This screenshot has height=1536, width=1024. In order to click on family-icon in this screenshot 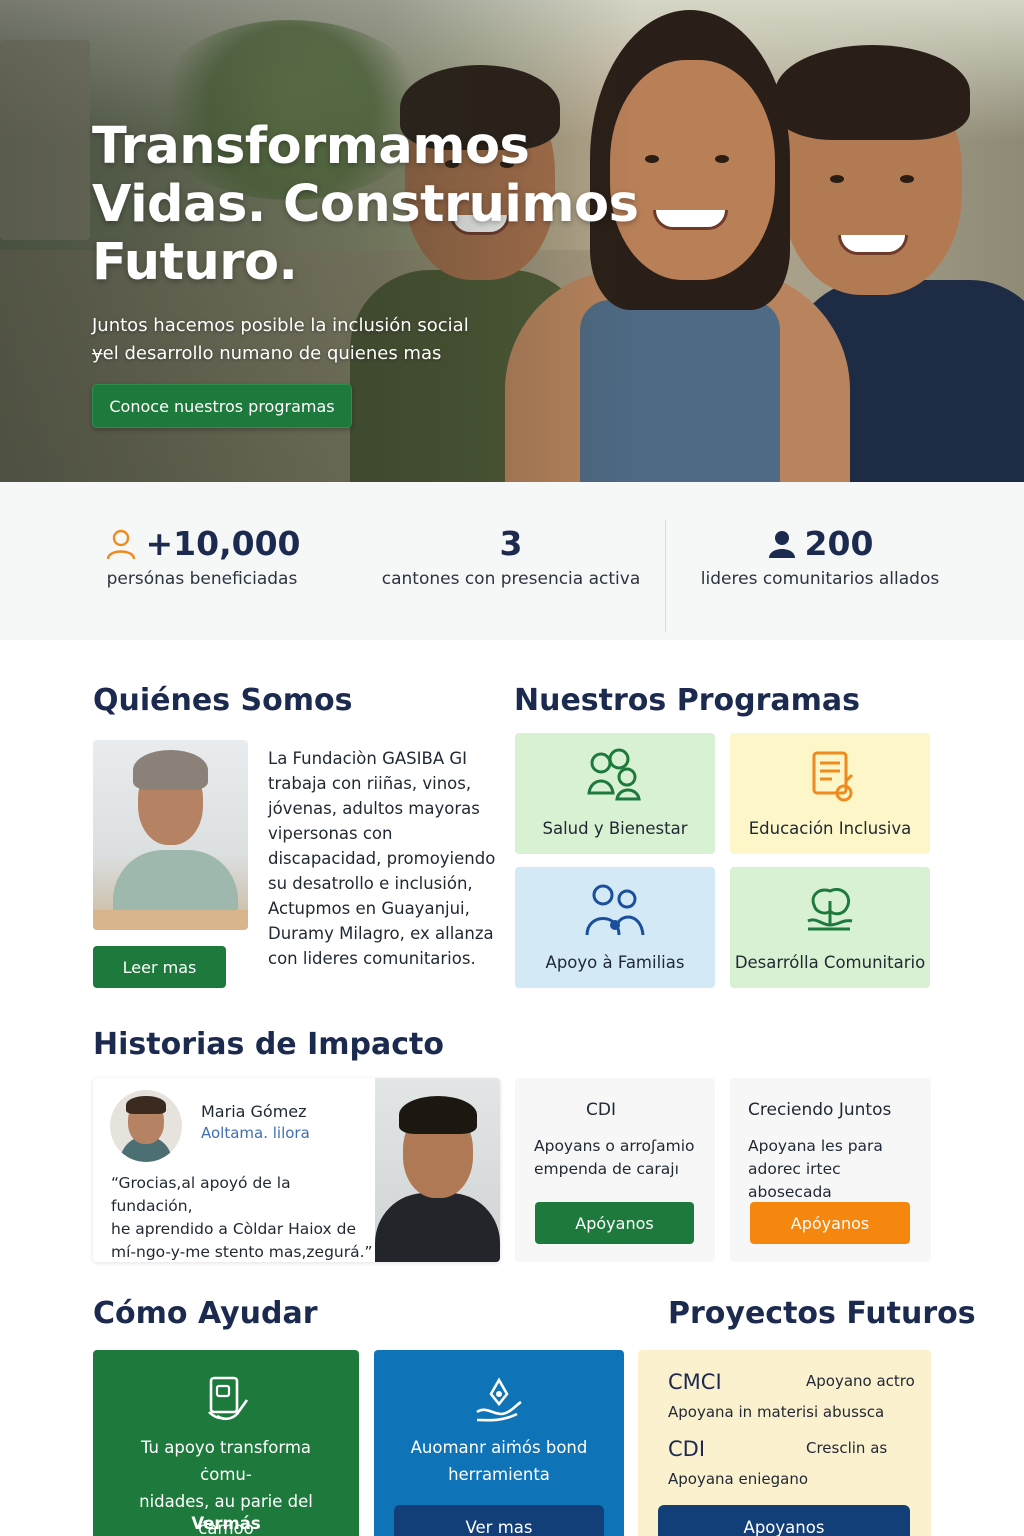, I will do `click(615, 910)`.